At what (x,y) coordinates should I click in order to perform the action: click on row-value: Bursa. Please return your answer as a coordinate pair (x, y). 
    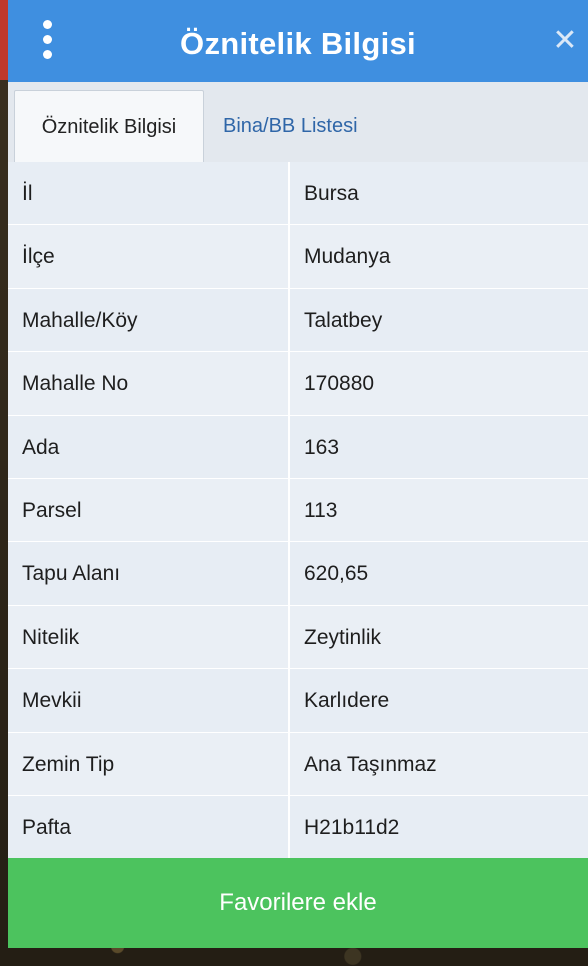
    Looking at the image, I should click on (331, 193).